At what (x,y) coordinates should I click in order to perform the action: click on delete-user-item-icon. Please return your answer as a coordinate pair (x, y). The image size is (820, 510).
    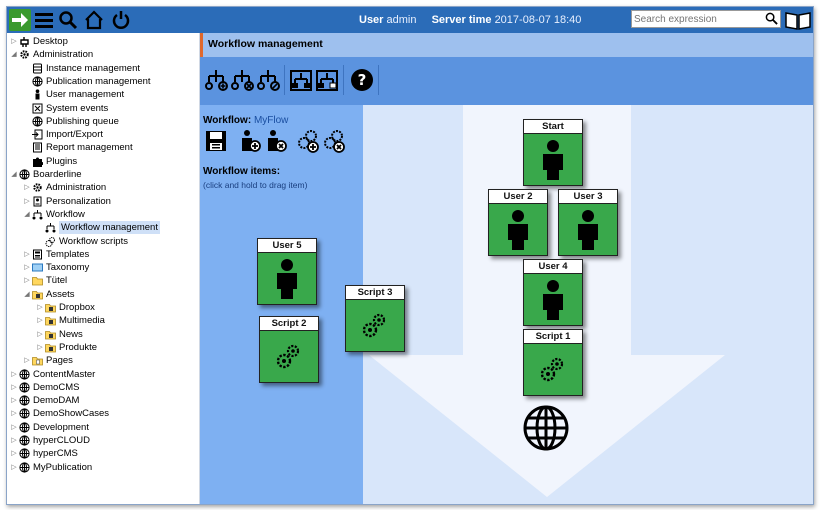
    Looking at the image, I should click on (276, 141).